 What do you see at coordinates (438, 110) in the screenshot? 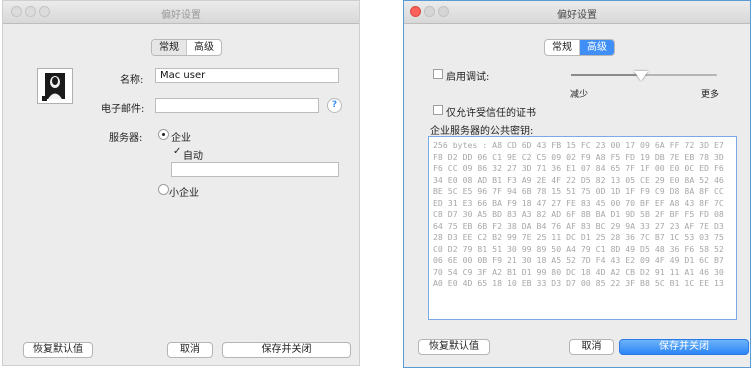
I see `trusted-certs-checkbox` at bounding box center [438, 110].